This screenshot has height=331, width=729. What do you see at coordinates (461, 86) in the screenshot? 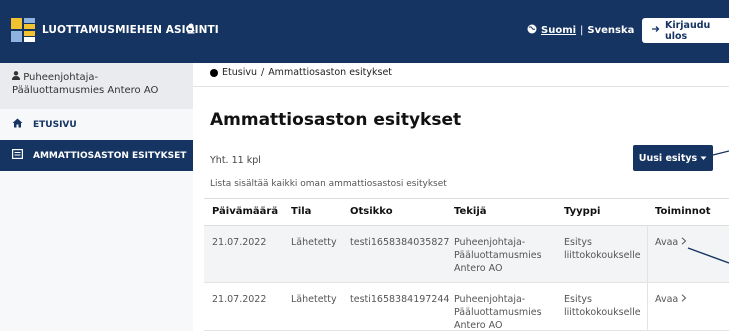
I see `divider` at bounding box center [461, 86].